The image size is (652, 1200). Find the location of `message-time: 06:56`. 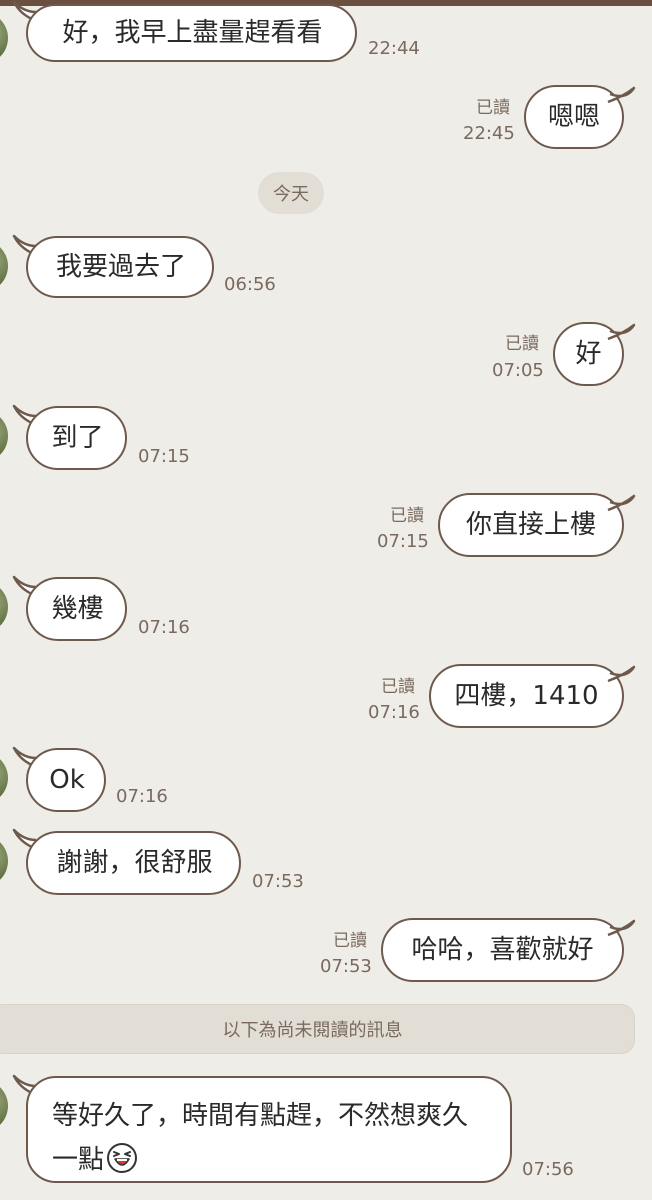

message-time: 06:56 is located at coordinates (250, 284).